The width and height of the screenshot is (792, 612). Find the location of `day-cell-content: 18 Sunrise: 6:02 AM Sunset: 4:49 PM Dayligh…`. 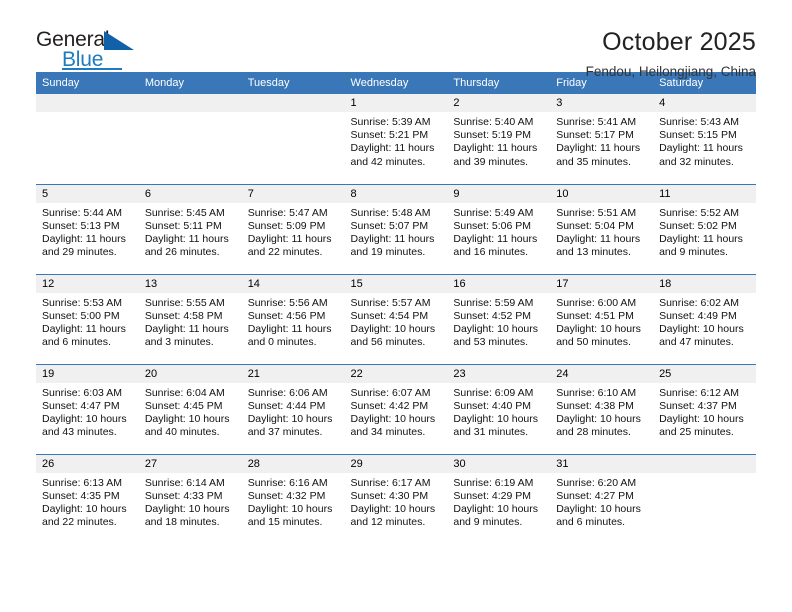

day-cell-content: 18 Sunrise: 6:02 AM Sunset: 4:49 PM Dayligh… is located at coordinates (704, 318).